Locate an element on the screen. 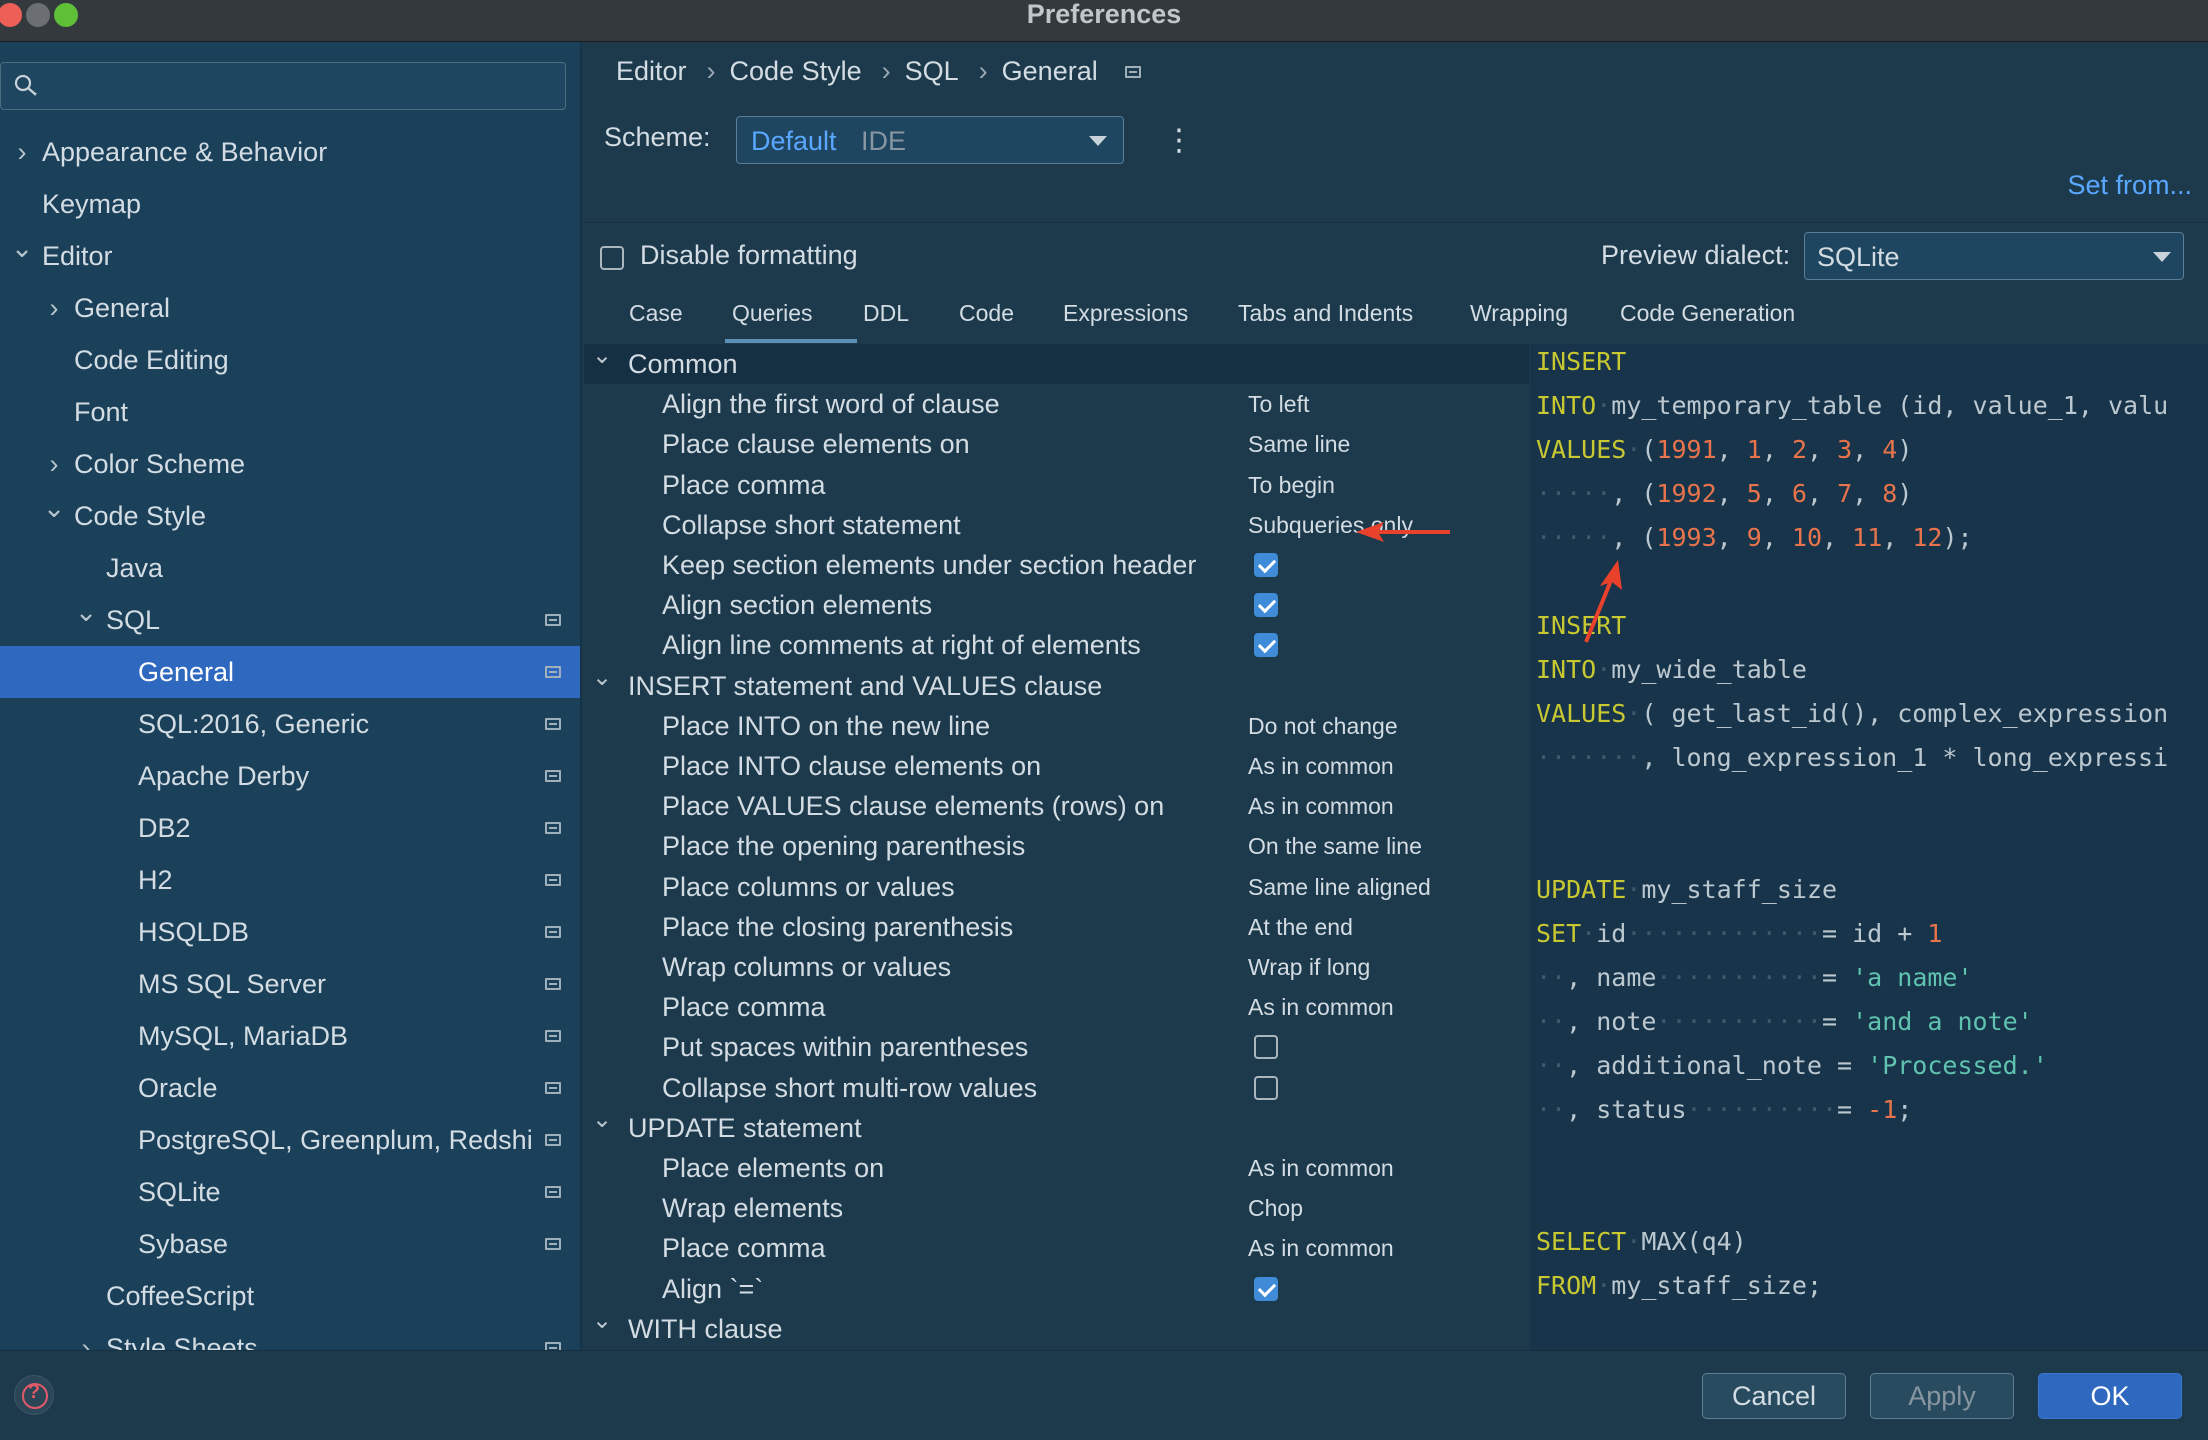 This screenshot has width=2208, height=1440. sidebar-item-apache-derby: Apache Derby is located at coordinates (290, 776).